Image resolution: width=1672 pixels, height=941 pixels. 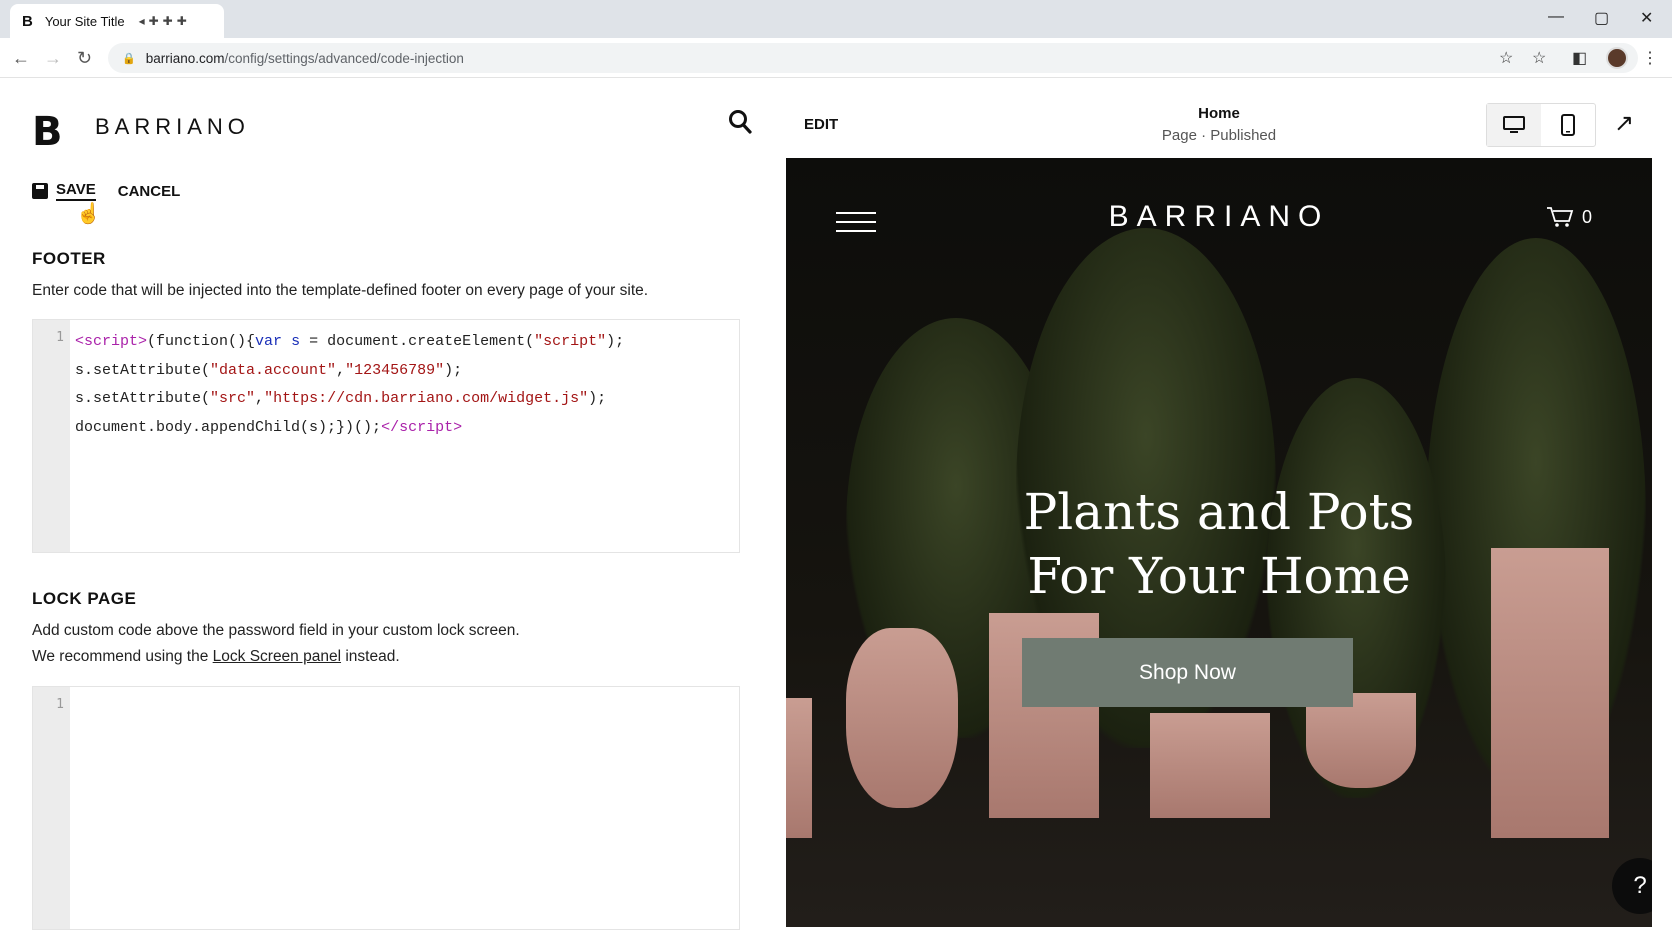 I want to click on lock-icon: 🔒, so click(x=129, y=58).